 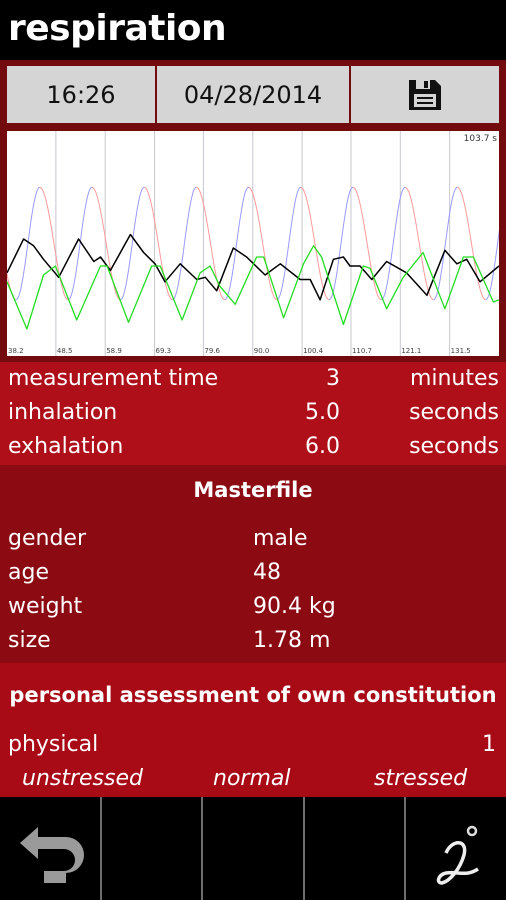 I want to click on row-label: gender, so click(x=47, y=538).